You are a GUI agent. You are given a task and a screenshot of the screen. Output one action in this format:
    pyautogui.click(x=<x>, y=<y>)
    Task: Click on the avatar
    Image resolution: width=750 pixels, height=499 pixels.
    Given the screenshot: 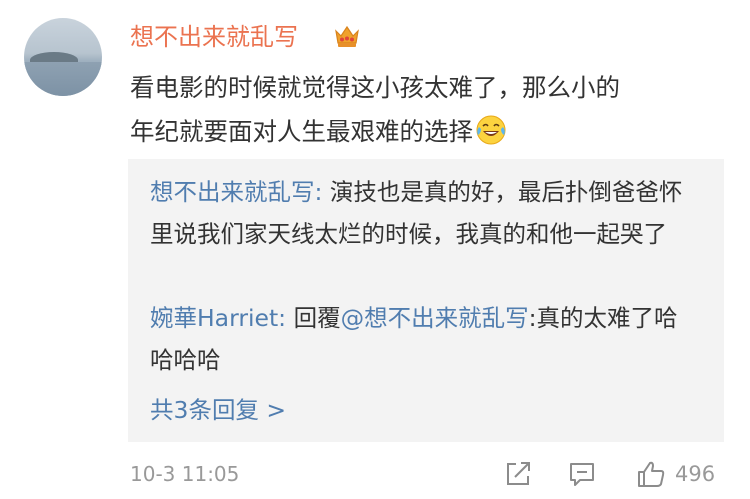 What is the action you would take?
    pyautogui.click(x=63, y=57)
    